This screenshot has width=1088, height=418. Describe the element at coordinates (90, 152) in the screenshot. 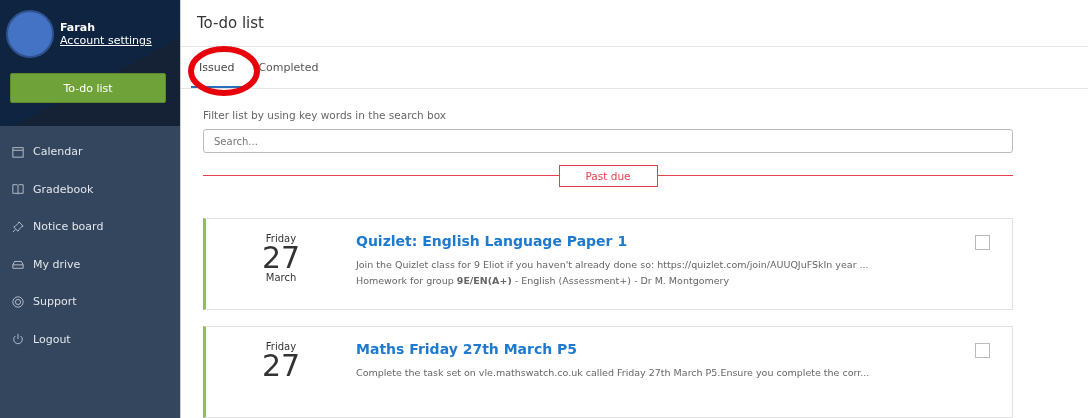

I see `nav-item: Calendar` at that location.